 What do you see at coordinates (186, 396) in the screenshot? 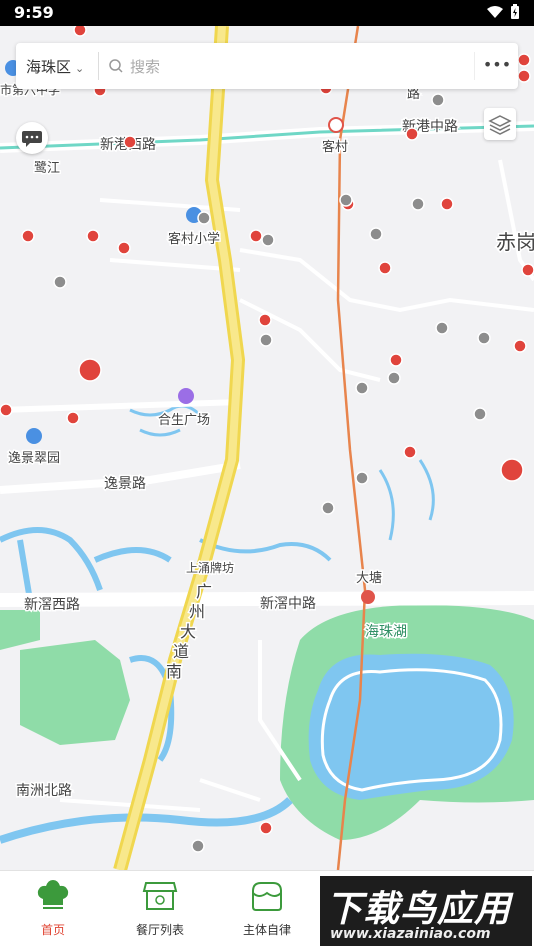
I see `mall-poi-icon` at bounding box center [186, 396].